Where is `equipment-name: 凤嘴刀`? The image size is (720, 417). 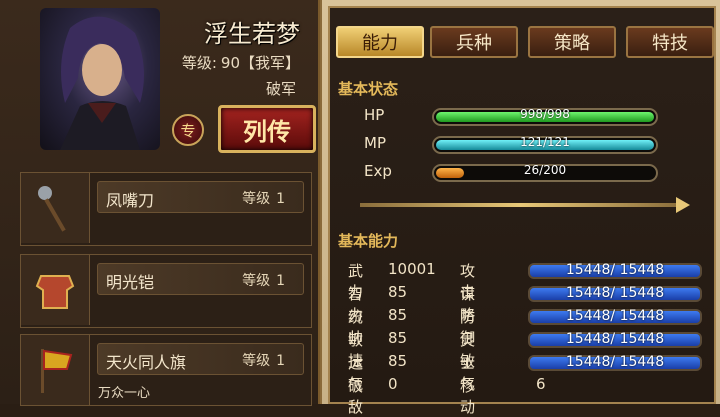 equipment-name: 凤嘴刀 is located at coordinates (130, 200).